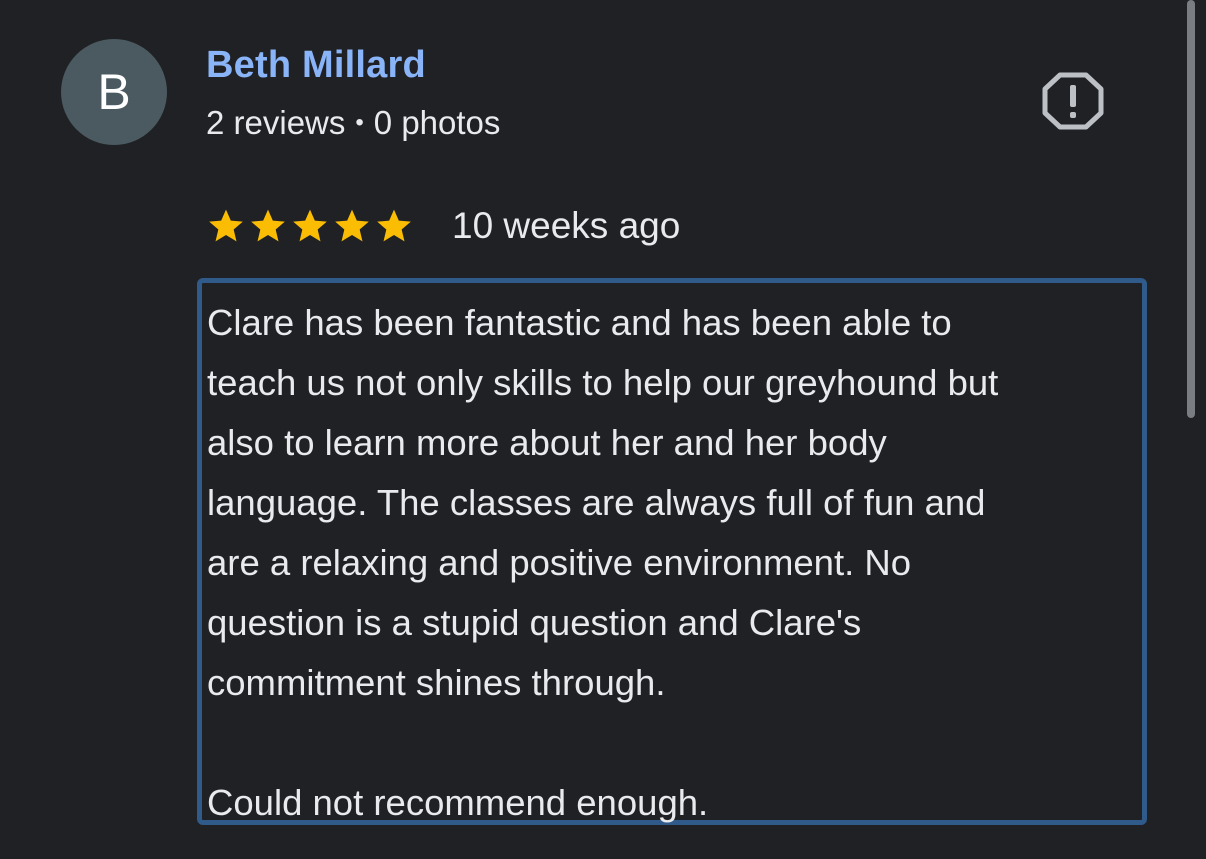 This screenshot has width=1206, height=859. I want to click on review-date: 10 weeks ago, so click(566, 225).